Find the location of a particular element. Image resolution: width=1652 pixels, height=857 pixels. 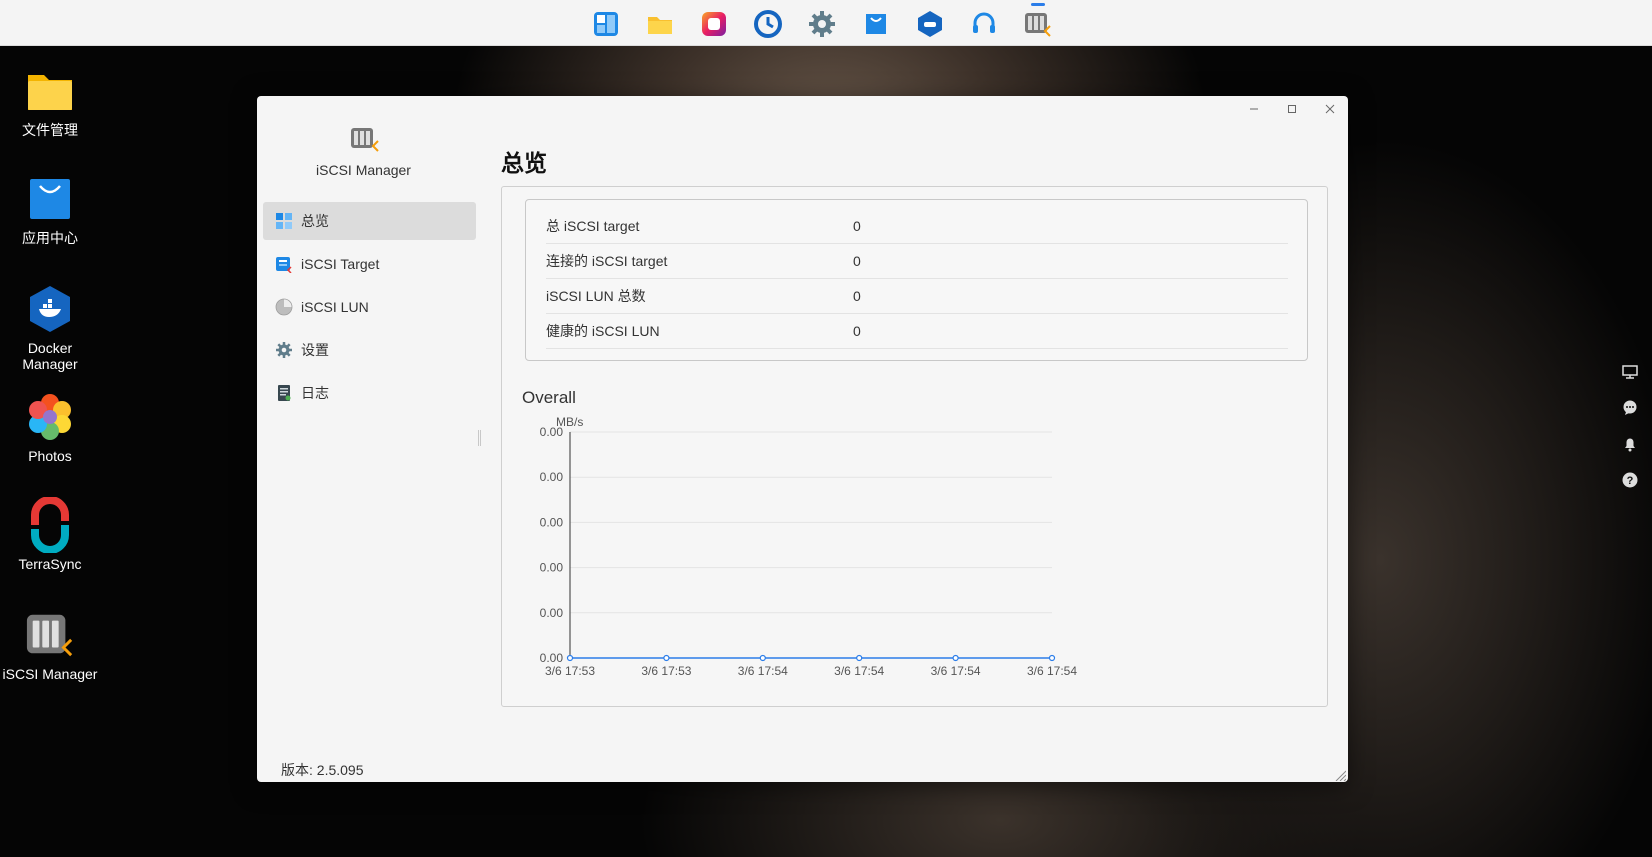

iscsi-manager-icon is located at coordinates (1038, 21).